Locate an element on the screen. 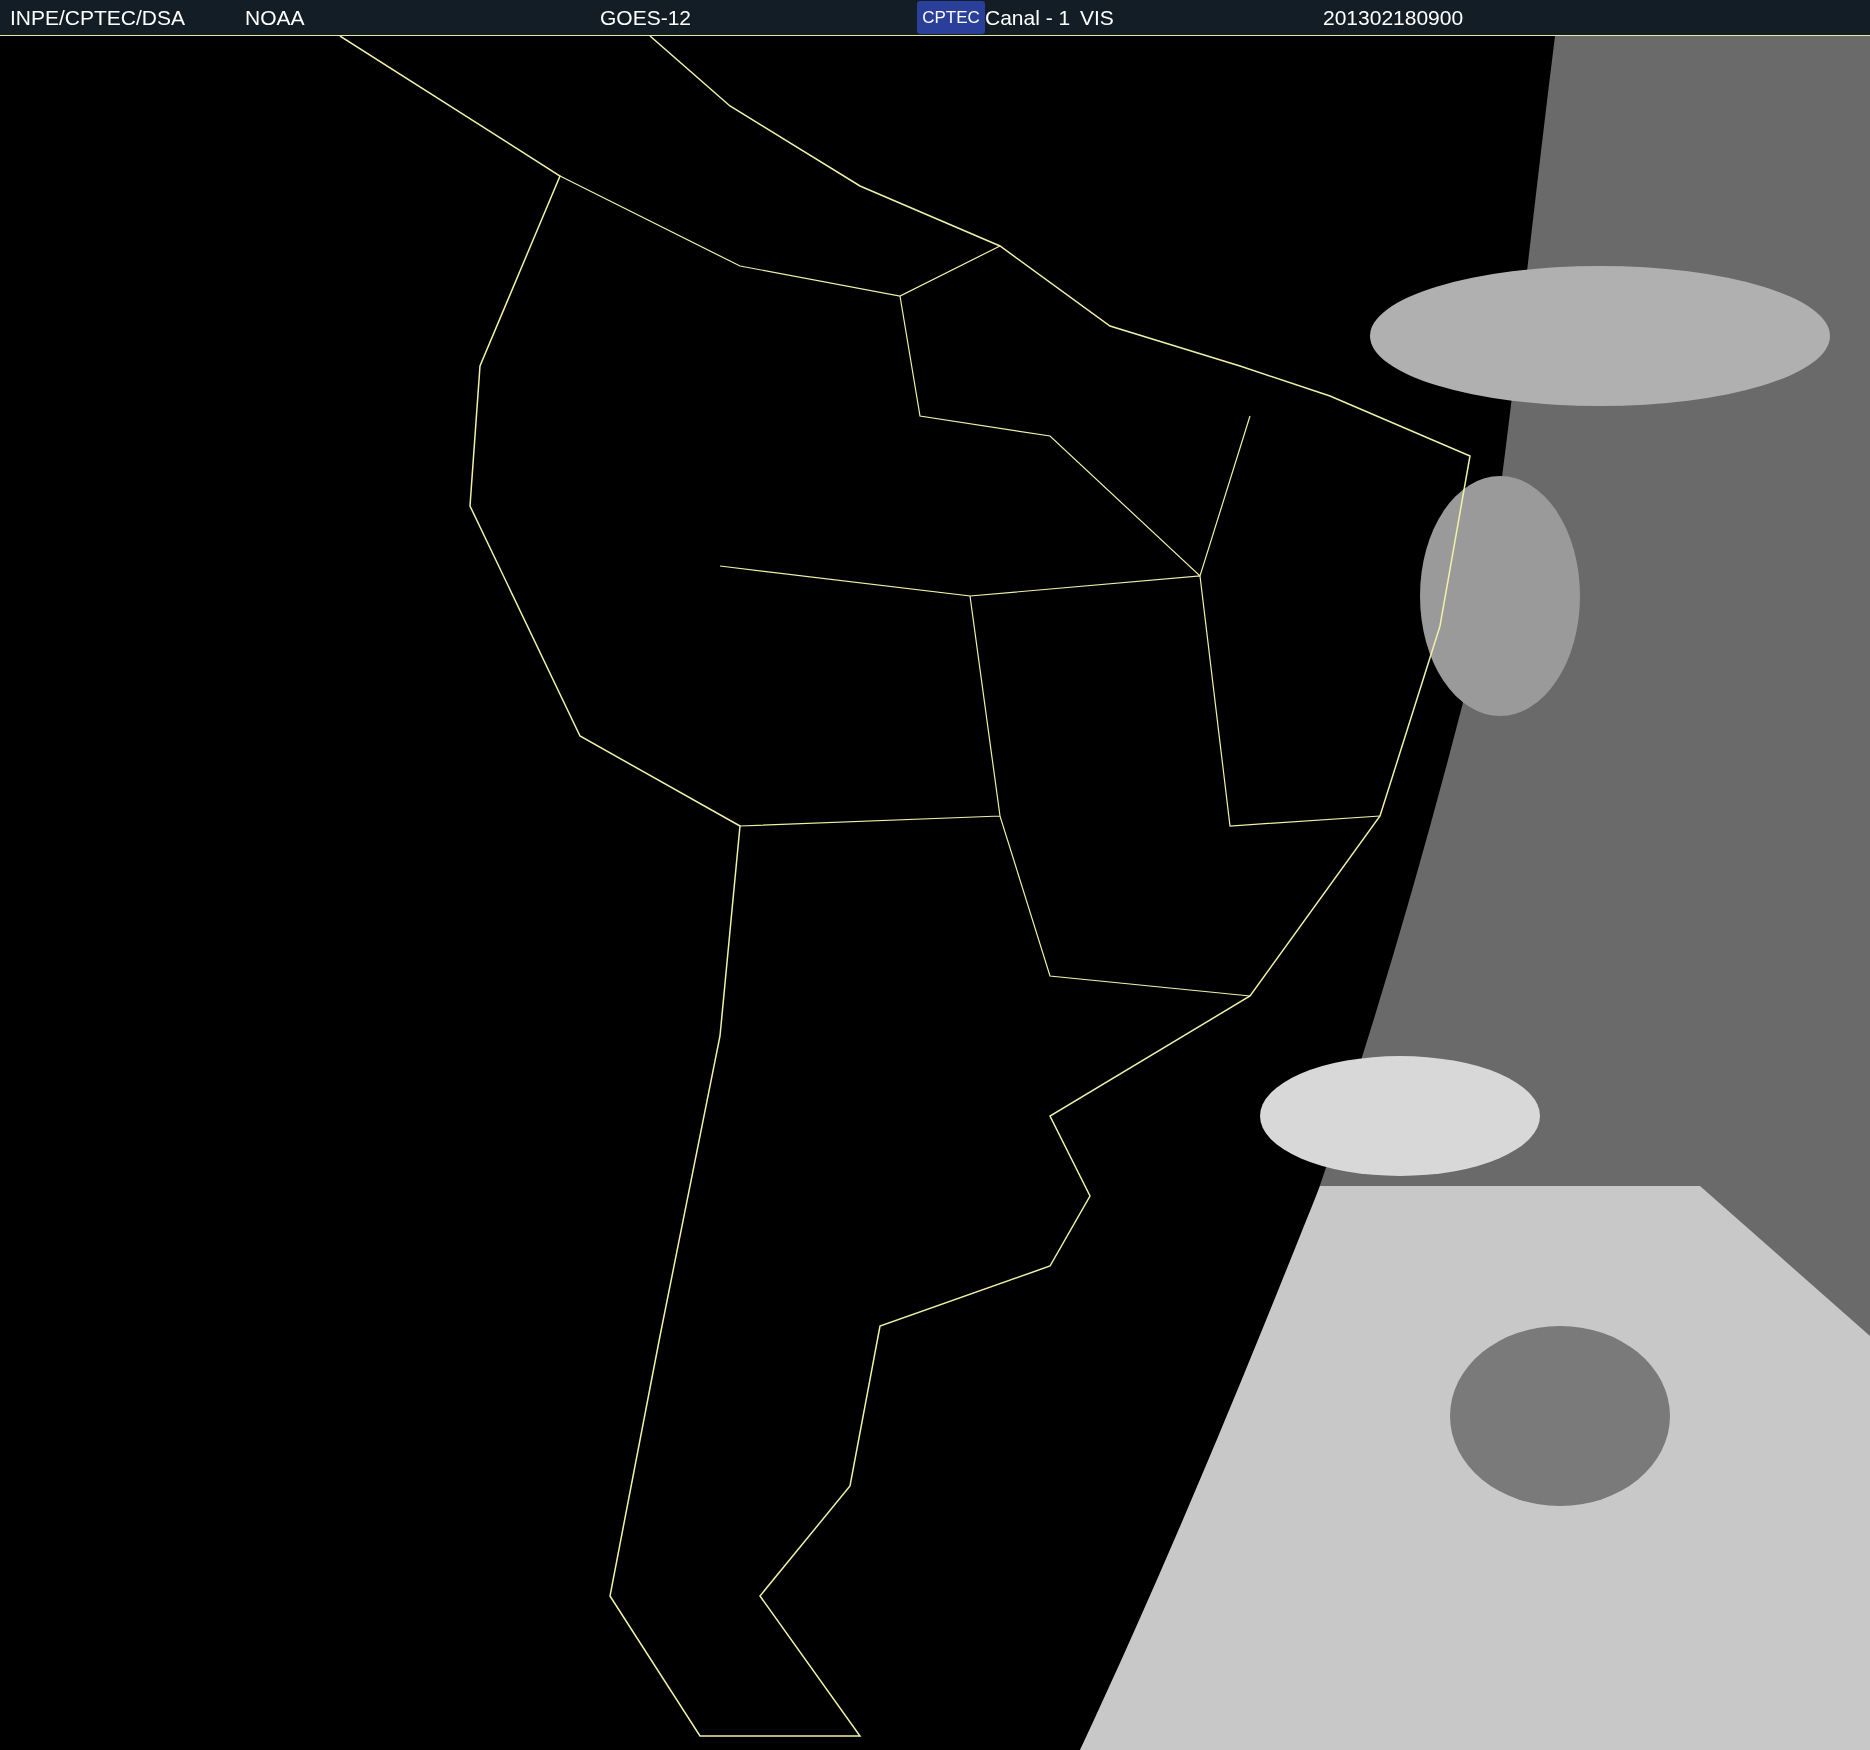  source-label: INPE/CPTEC/DSA is located at coordinates (98, 17).